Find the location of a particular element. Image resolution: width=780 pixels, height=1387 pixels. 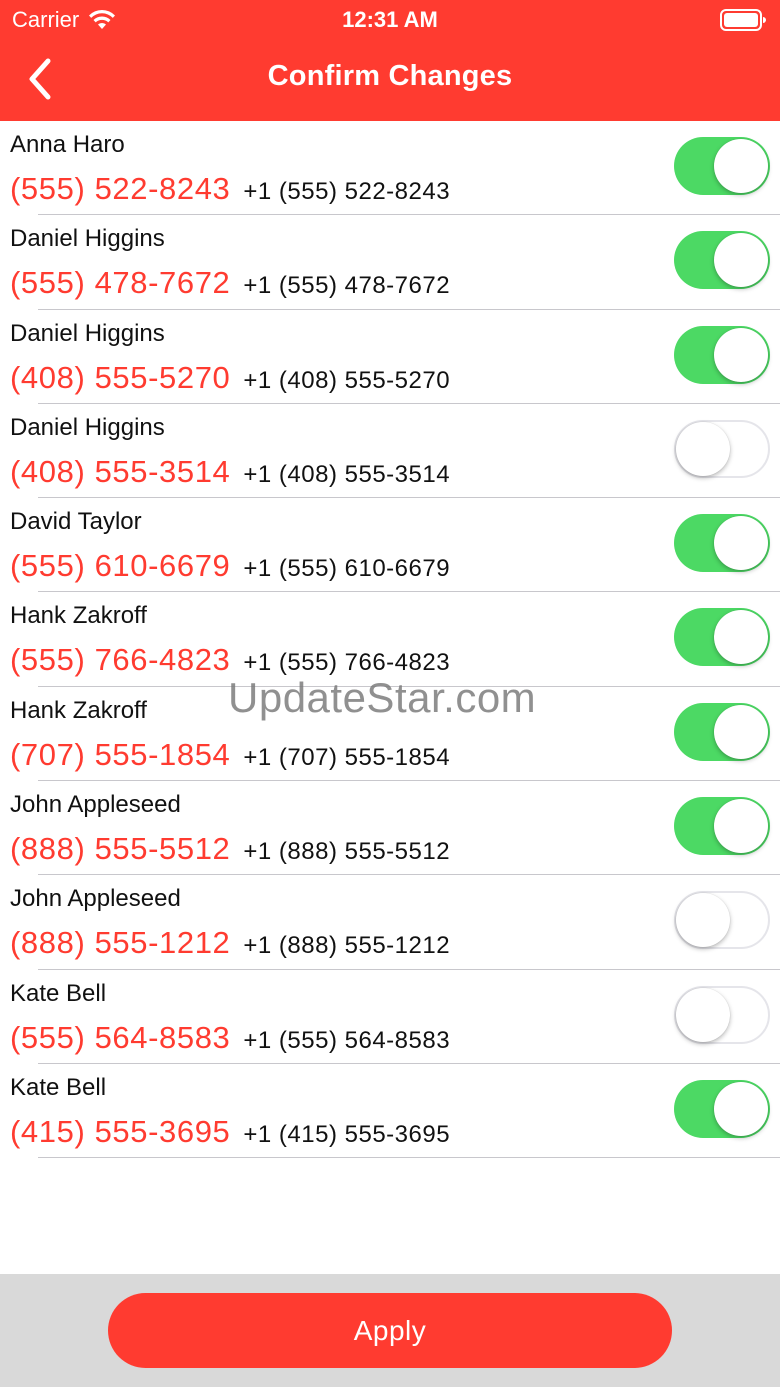

phone-number: (555) 564-8583 is located at coordinates (120, 1037).